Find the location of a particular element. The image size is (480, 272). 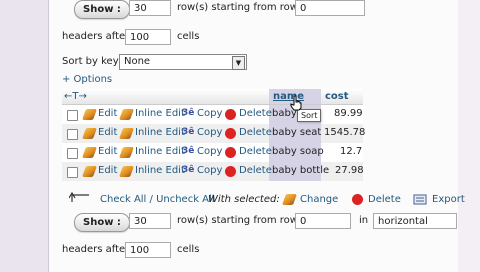

display-mode-input: horizontal is located at coordinates (415, 221).